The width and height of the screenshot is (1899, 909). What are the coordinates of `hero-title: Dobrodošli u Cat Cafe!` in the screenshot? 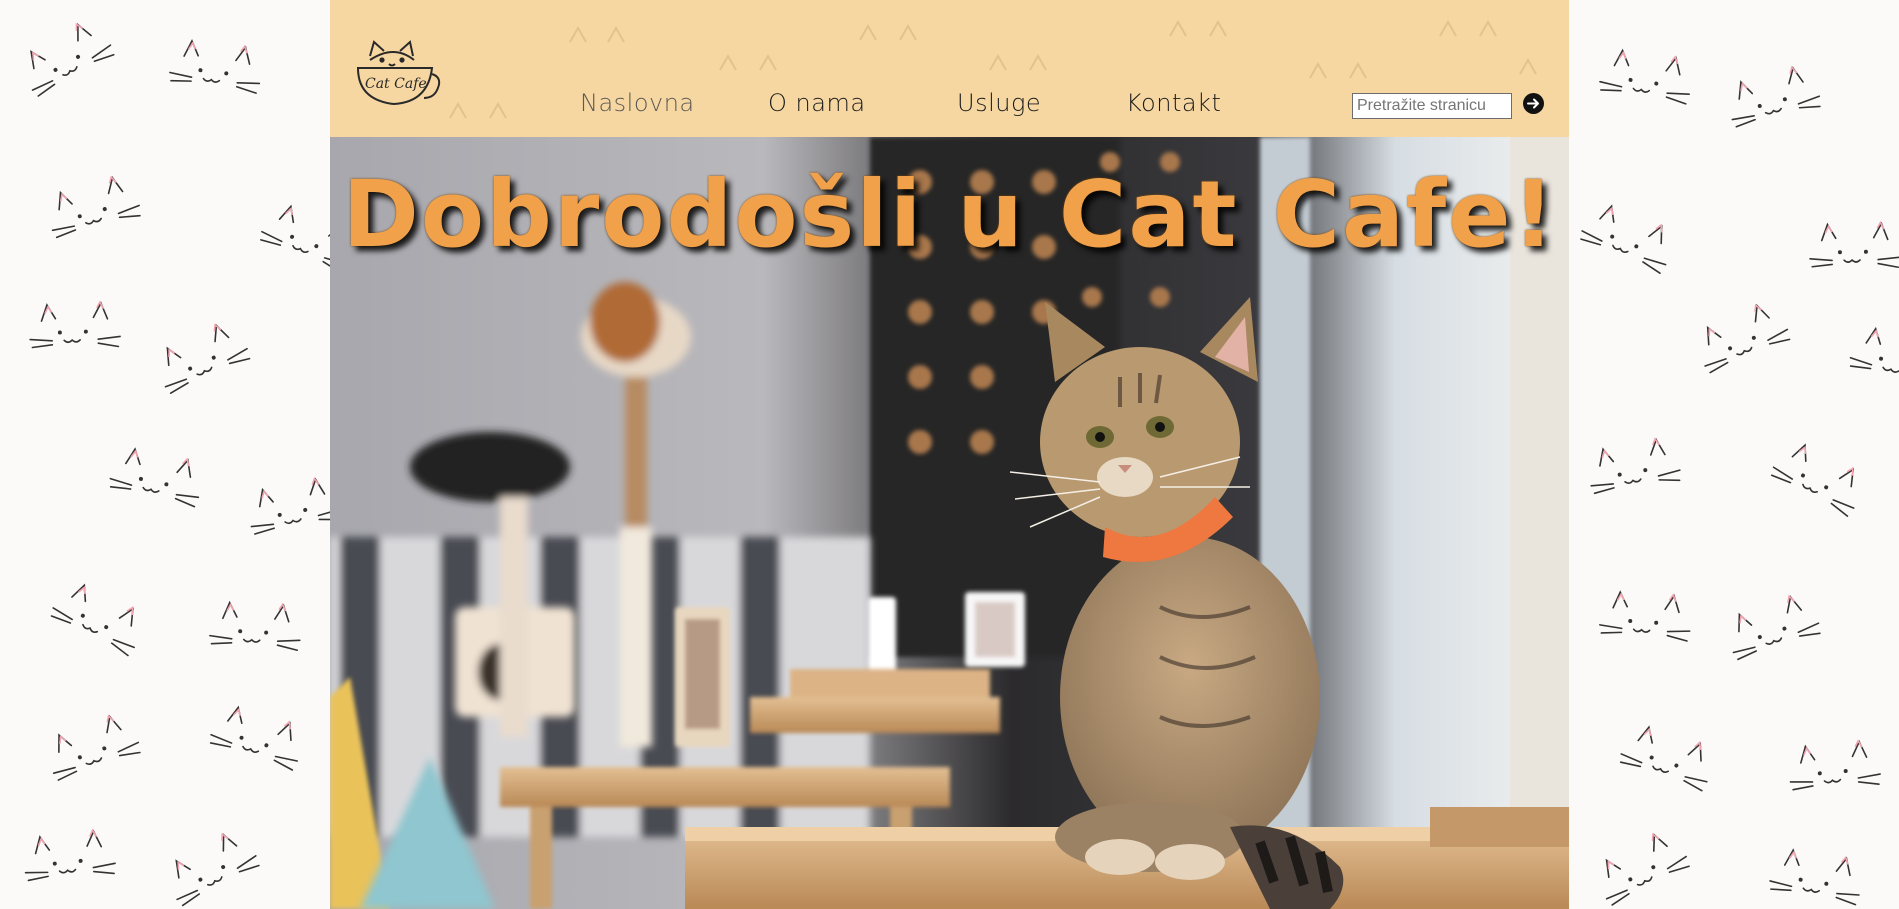 It's located at (949, 214).